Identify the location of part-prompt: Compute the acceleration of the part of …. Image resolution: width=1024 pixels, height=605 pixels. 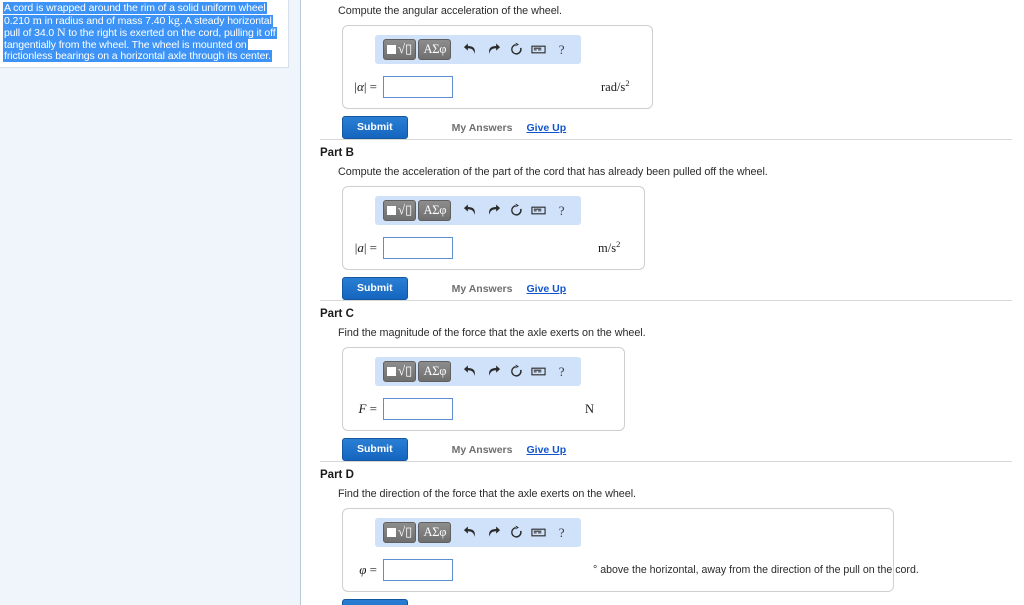
(553, 172).